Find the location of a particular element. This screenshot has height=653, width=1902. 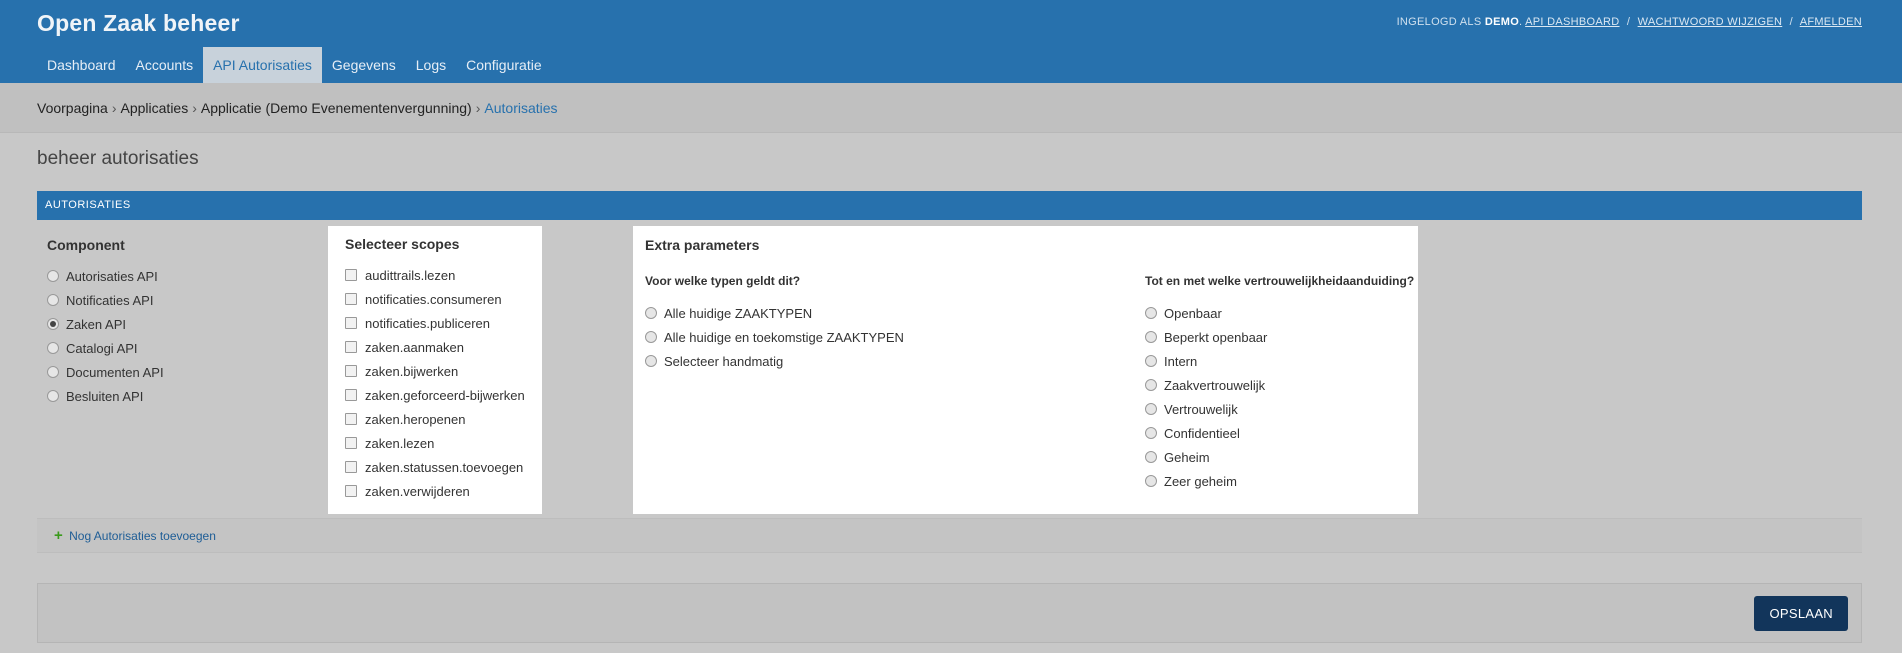

scope-option: audittrails.lezen is located at coordinates (443, 275).